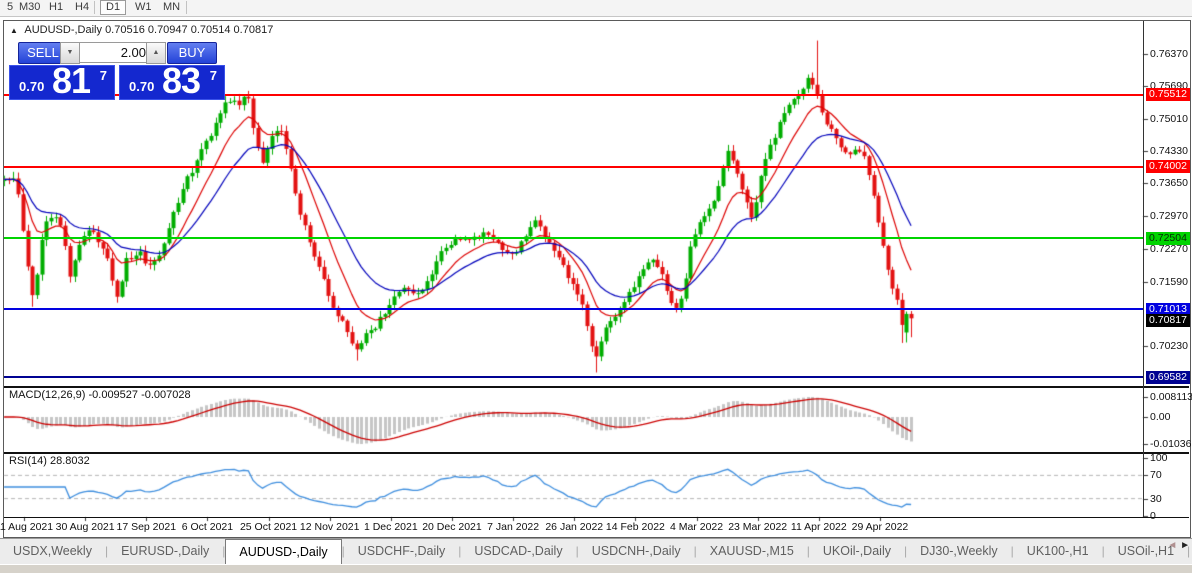  What do you see at coordinates (390, 527) in the screenshot?
I see `date-label: 1 Dec 2021` at bounding box center [390, 527].